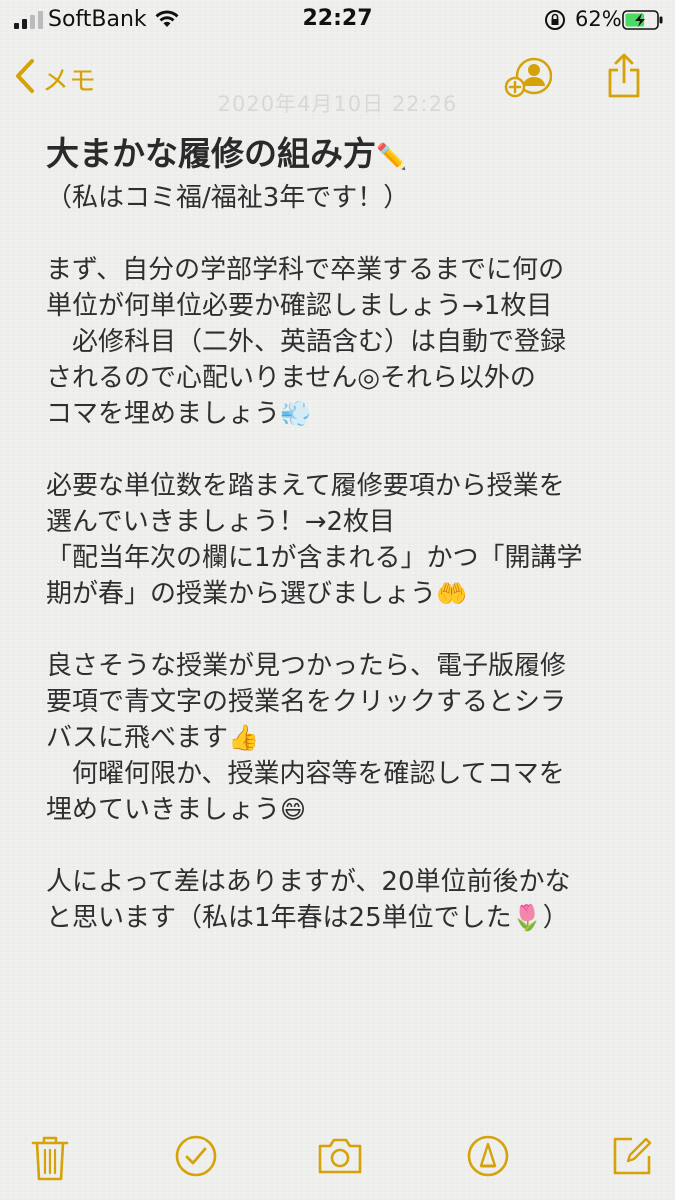 The height and width of the screenshot is (1200, 675). I want to click on thumbs-up-icon: 👍, so click(244, 737).